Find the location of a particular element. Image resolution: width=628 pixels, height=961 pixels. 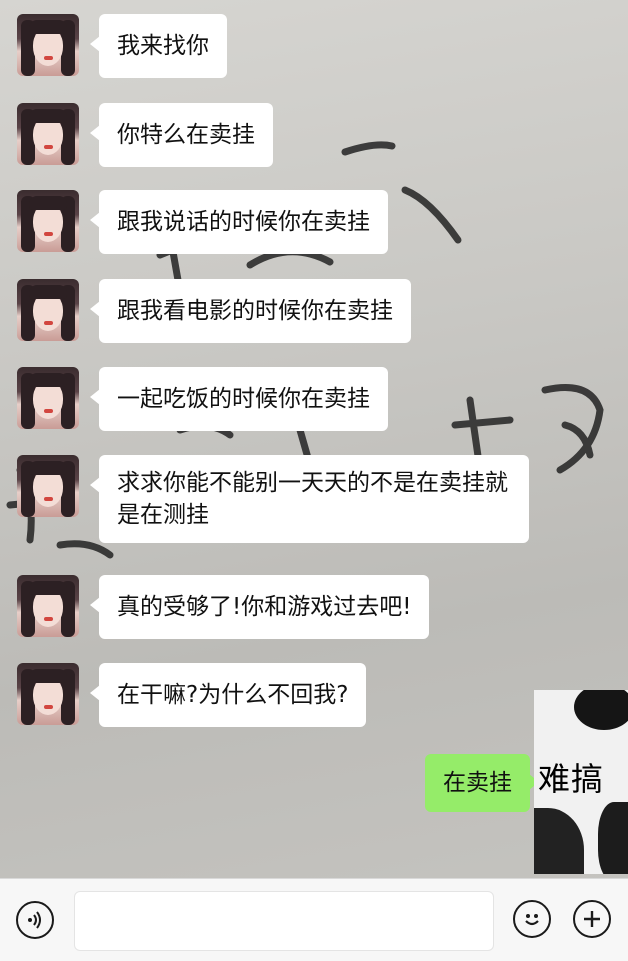

message-row: 在干嘛?为什么不回我? is located at coordinates (192, 695).